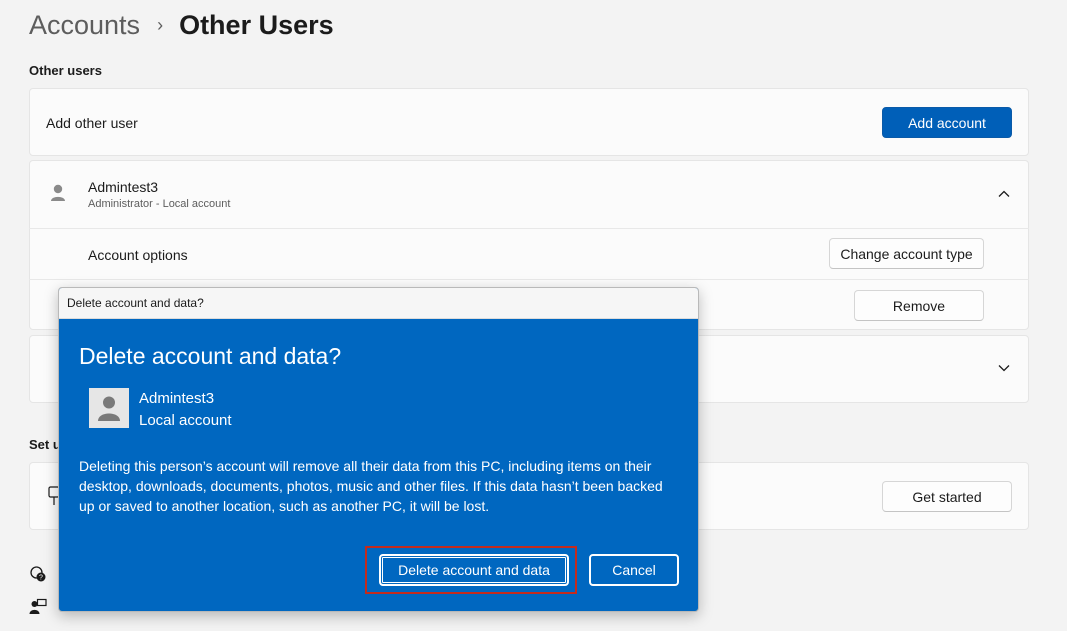  I want to click on remove-button: Remove, so click(919, 305).